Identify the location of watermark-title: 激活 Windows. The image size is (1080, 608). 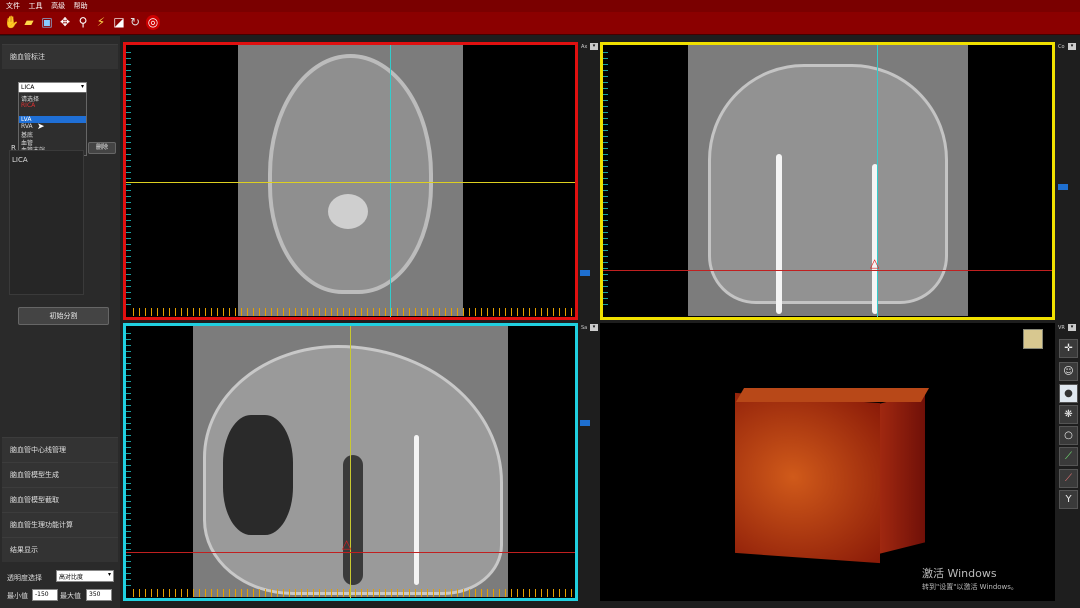
(959, 573).